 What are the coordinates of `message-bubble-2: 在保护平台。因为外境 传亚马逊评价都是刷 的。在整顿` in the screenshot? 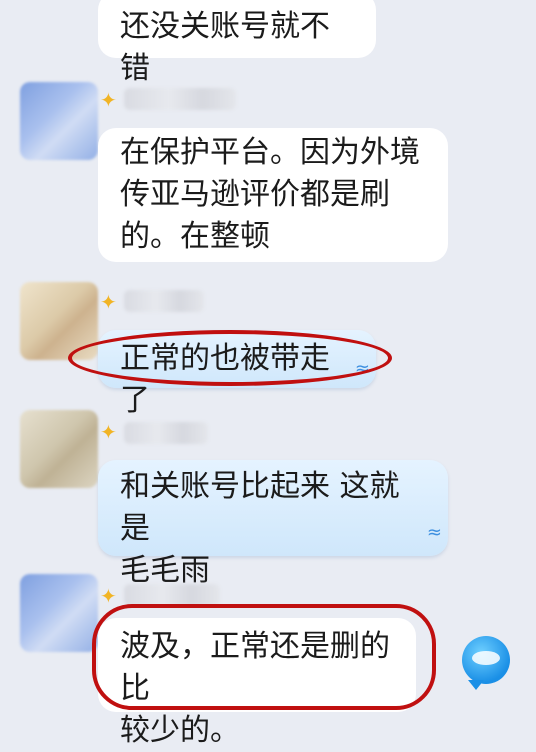 It's located at (273, 195).